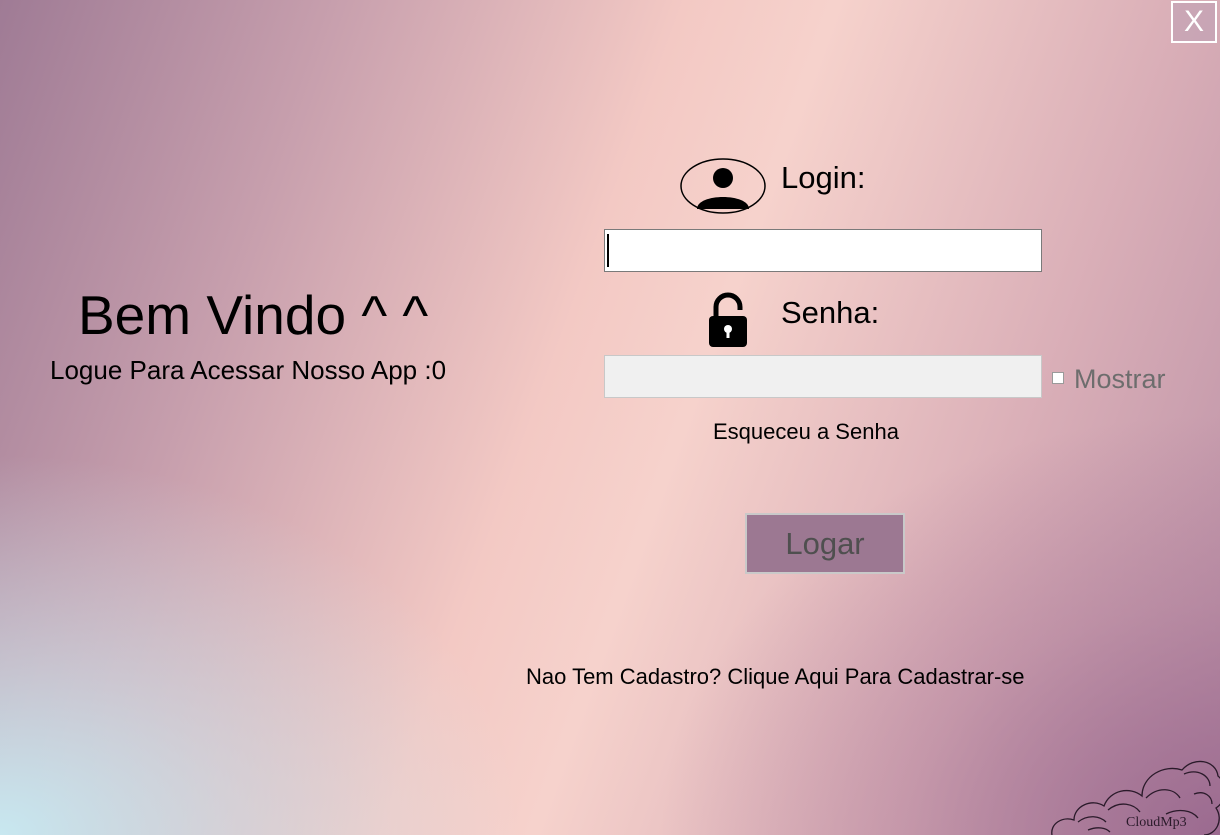 The image size is (1220, 835). Describe the element at coordinates (830, 312) in the screenshot. I see `password-label: Senha:` at that location.